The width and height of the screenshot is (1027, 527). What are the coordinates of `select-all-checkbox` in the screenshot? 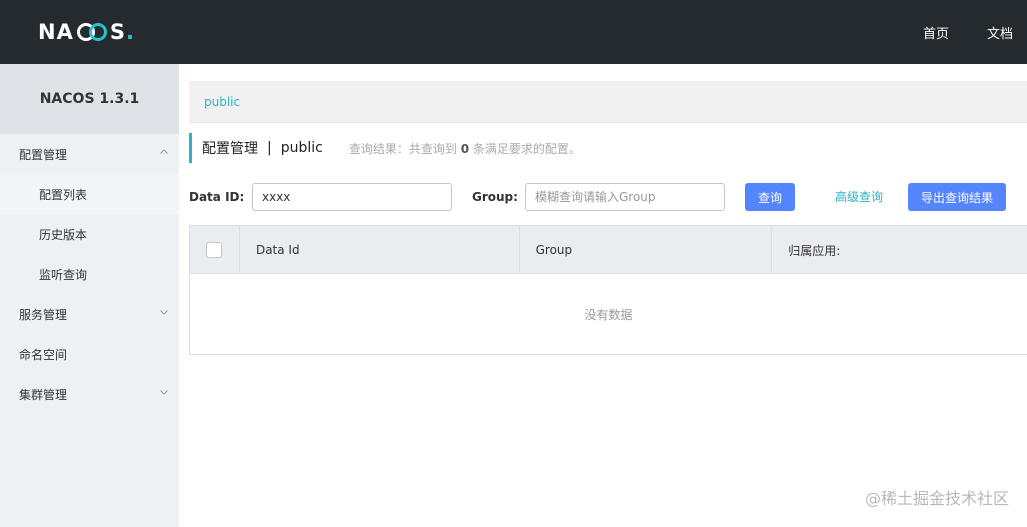 It's located at (214, 250).